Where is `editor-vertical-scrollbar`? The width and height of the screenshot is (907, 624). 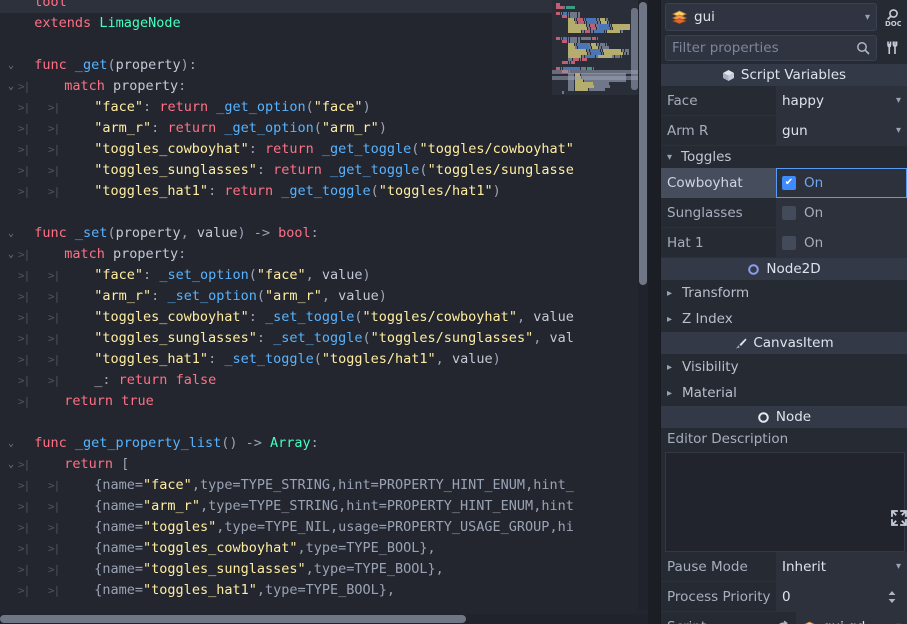 editor-vertical-scrollbar is located at coordinates (643, 305).